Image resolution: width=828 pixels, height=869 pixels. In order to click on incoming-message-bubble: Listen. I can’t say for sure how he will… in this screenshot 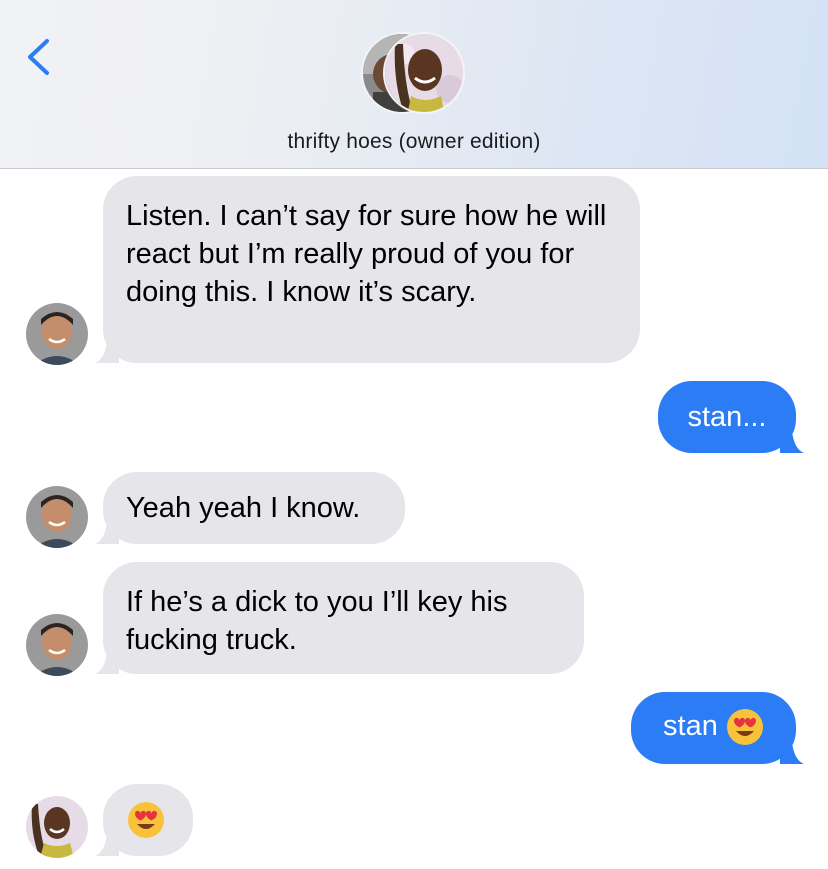, I will do `click(367, 269)`.